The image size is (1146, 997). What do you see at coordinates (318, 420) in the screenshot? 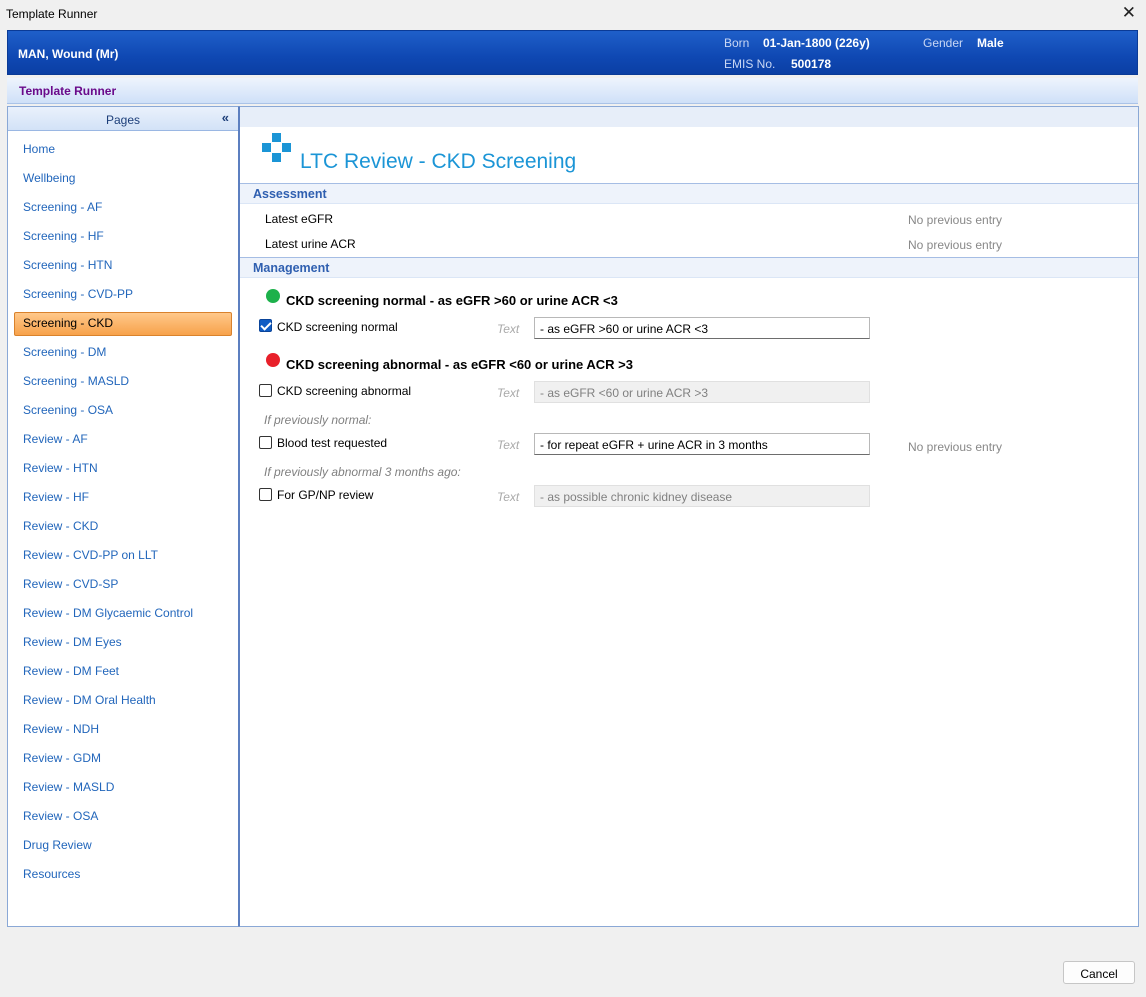
I see `hint-previously-normal: If previously normal:` at bounding box center [318, 420].